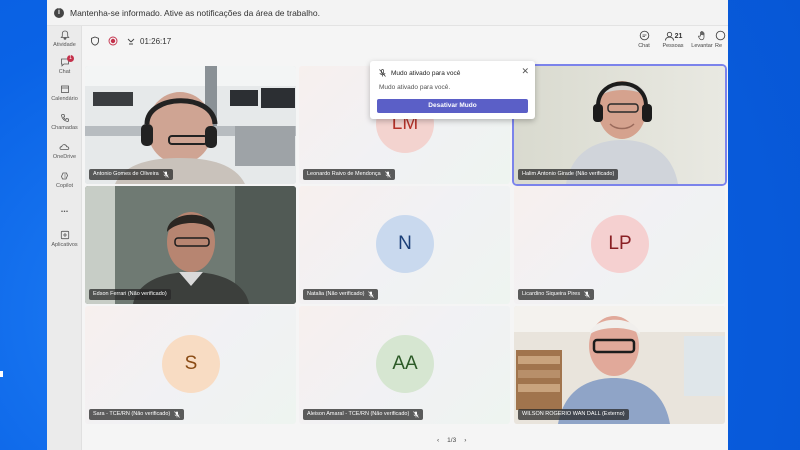 The width and height of the screenshot is (800, 450). I want to click on rail-item-copilot: Copilot, so click(64, 180).